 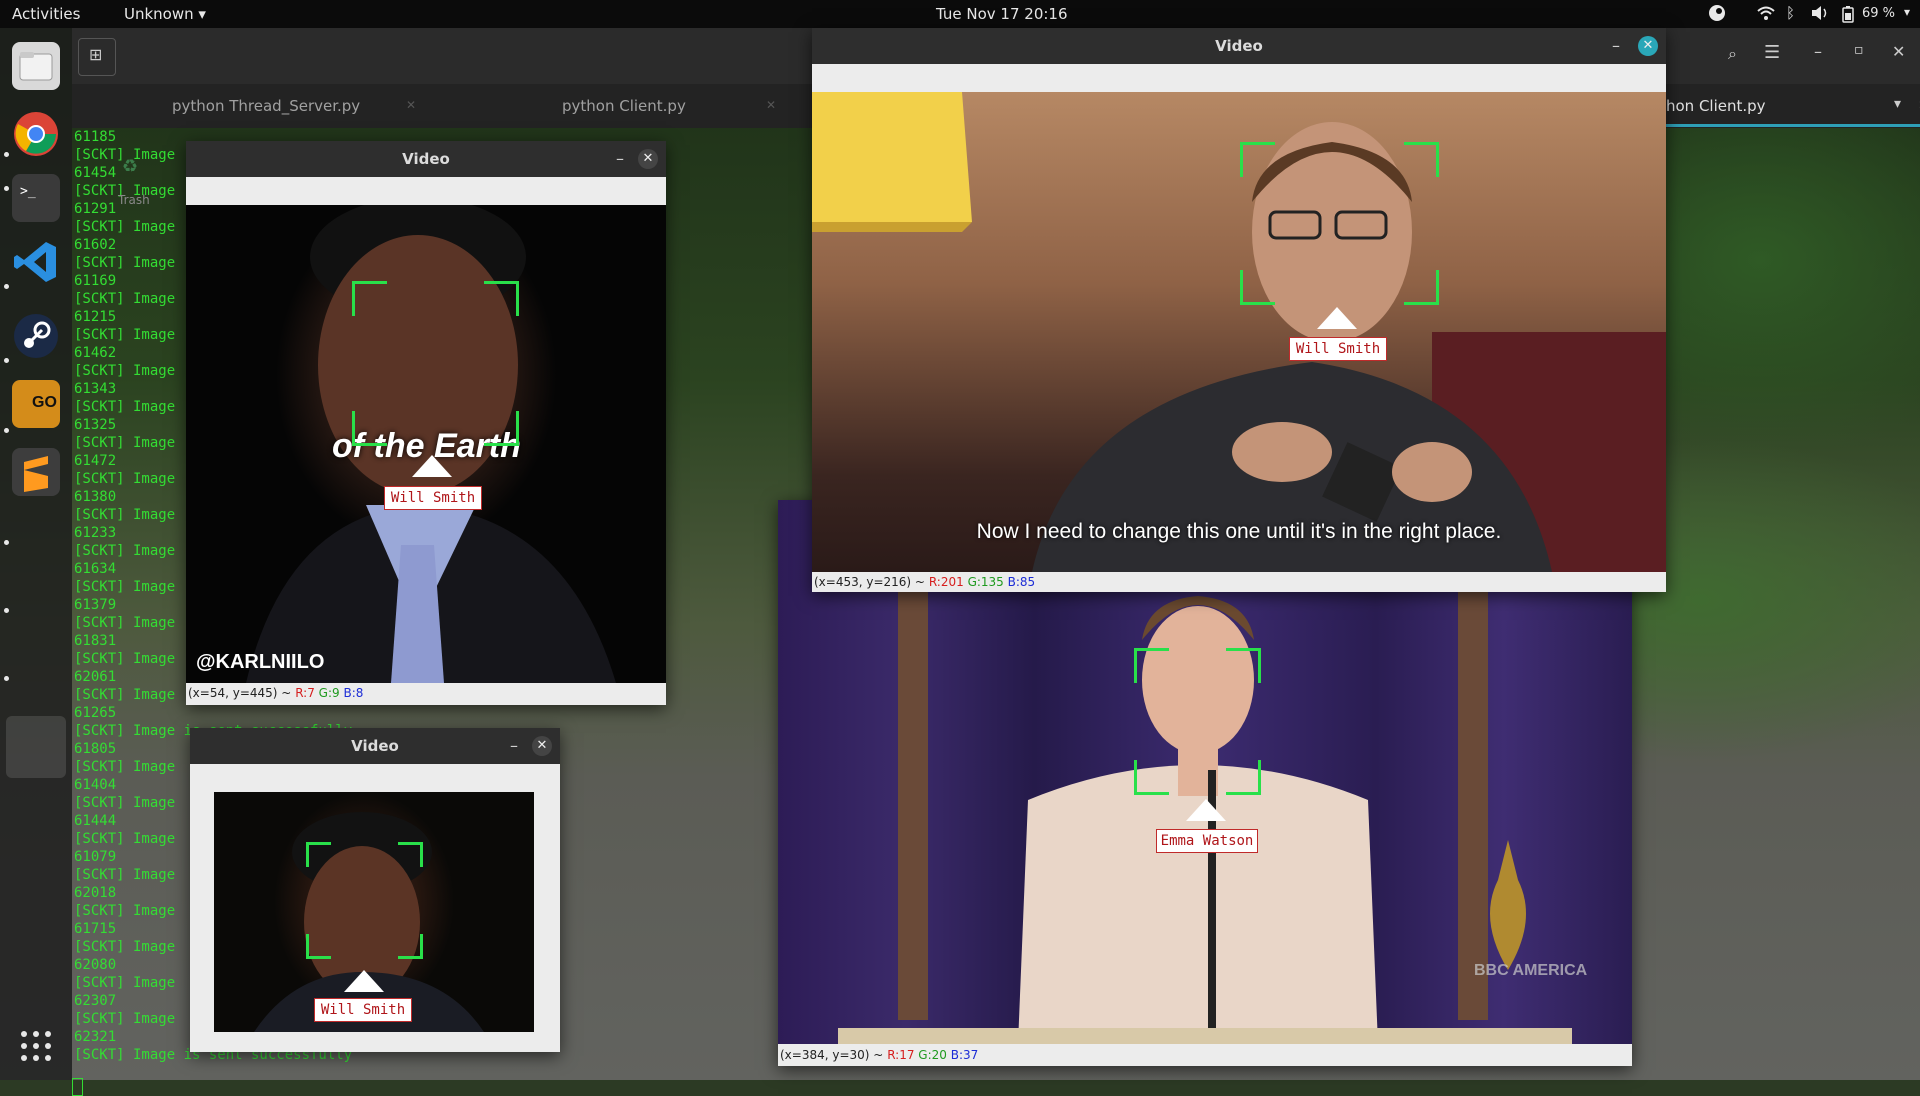 I want to click on csgo-icon: GO, so click(x=36, y=404).